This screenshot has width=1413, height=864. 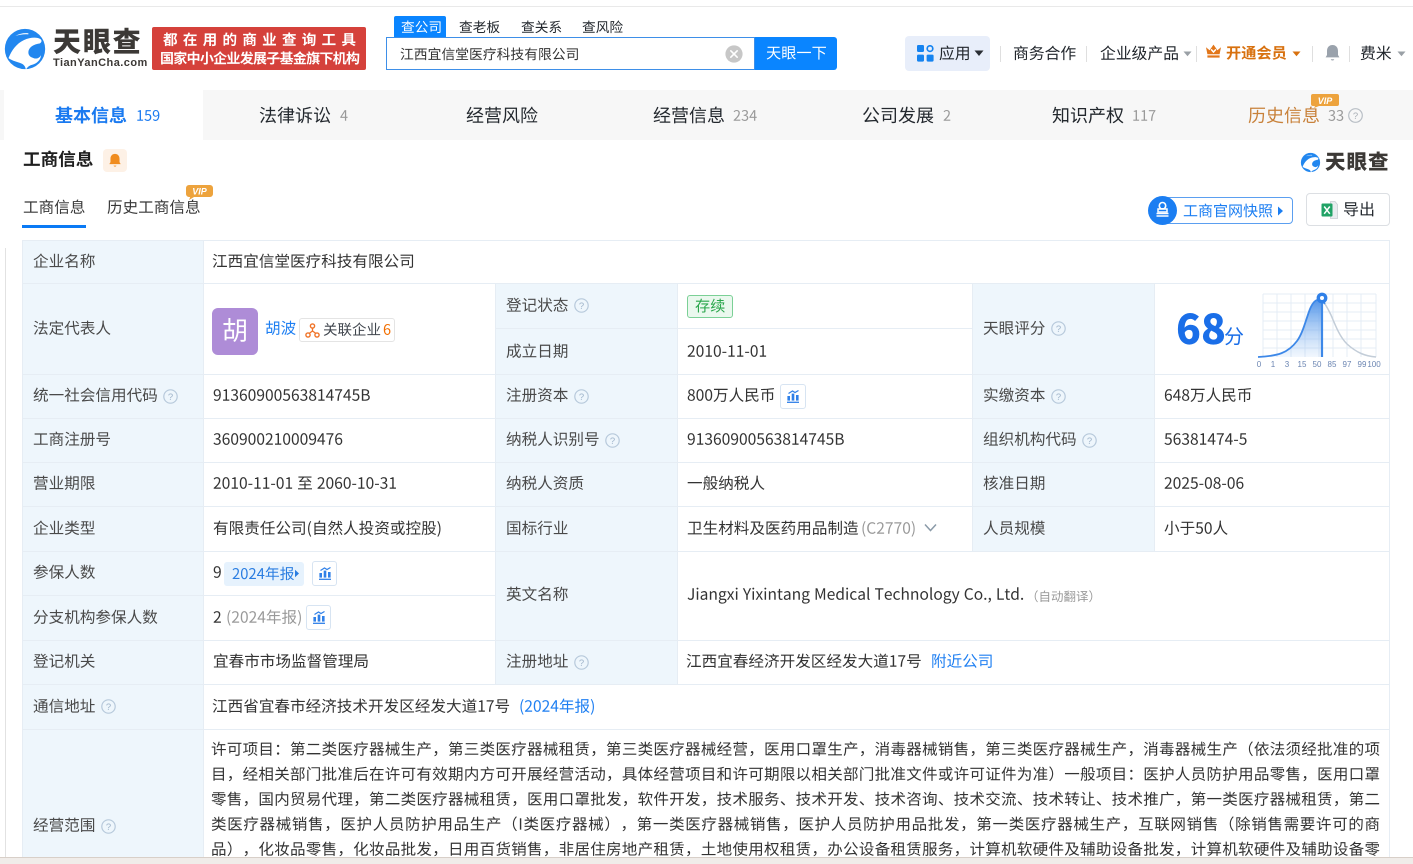 What do you see at coordinates (1374, 364) in the screenshot?
I see `svg-text: 100` at bounding box center [1374, 364].